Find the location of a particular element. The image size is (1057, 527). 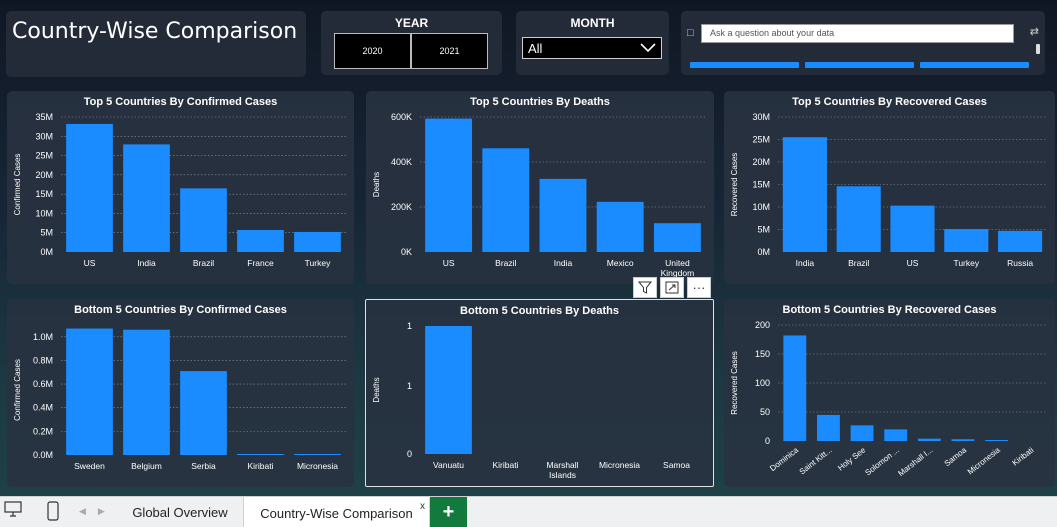

qa-input: Ask a question about your data is located at coordinates (857, 33).